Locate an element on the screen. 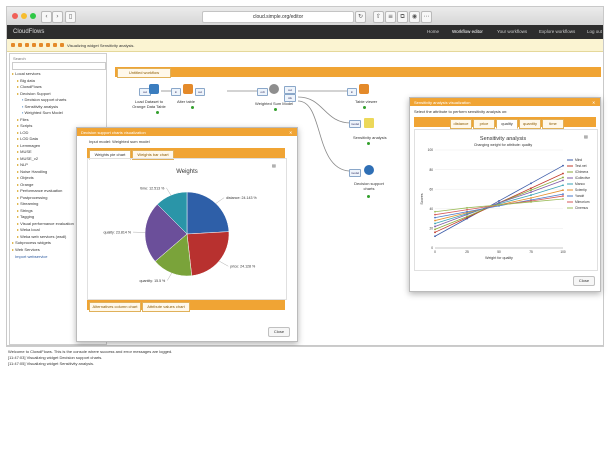 The width and height of the screenshot is (610, 457). legend-label: iCollective is located at coordinates (582, 178).